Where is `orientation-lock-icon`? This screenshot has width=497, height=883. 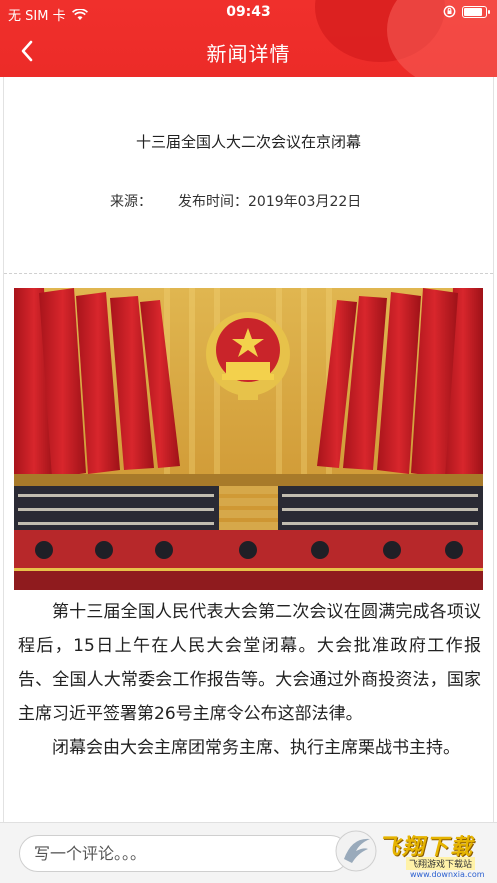
orientation-lock-icon is located at coordinates (449, 11).